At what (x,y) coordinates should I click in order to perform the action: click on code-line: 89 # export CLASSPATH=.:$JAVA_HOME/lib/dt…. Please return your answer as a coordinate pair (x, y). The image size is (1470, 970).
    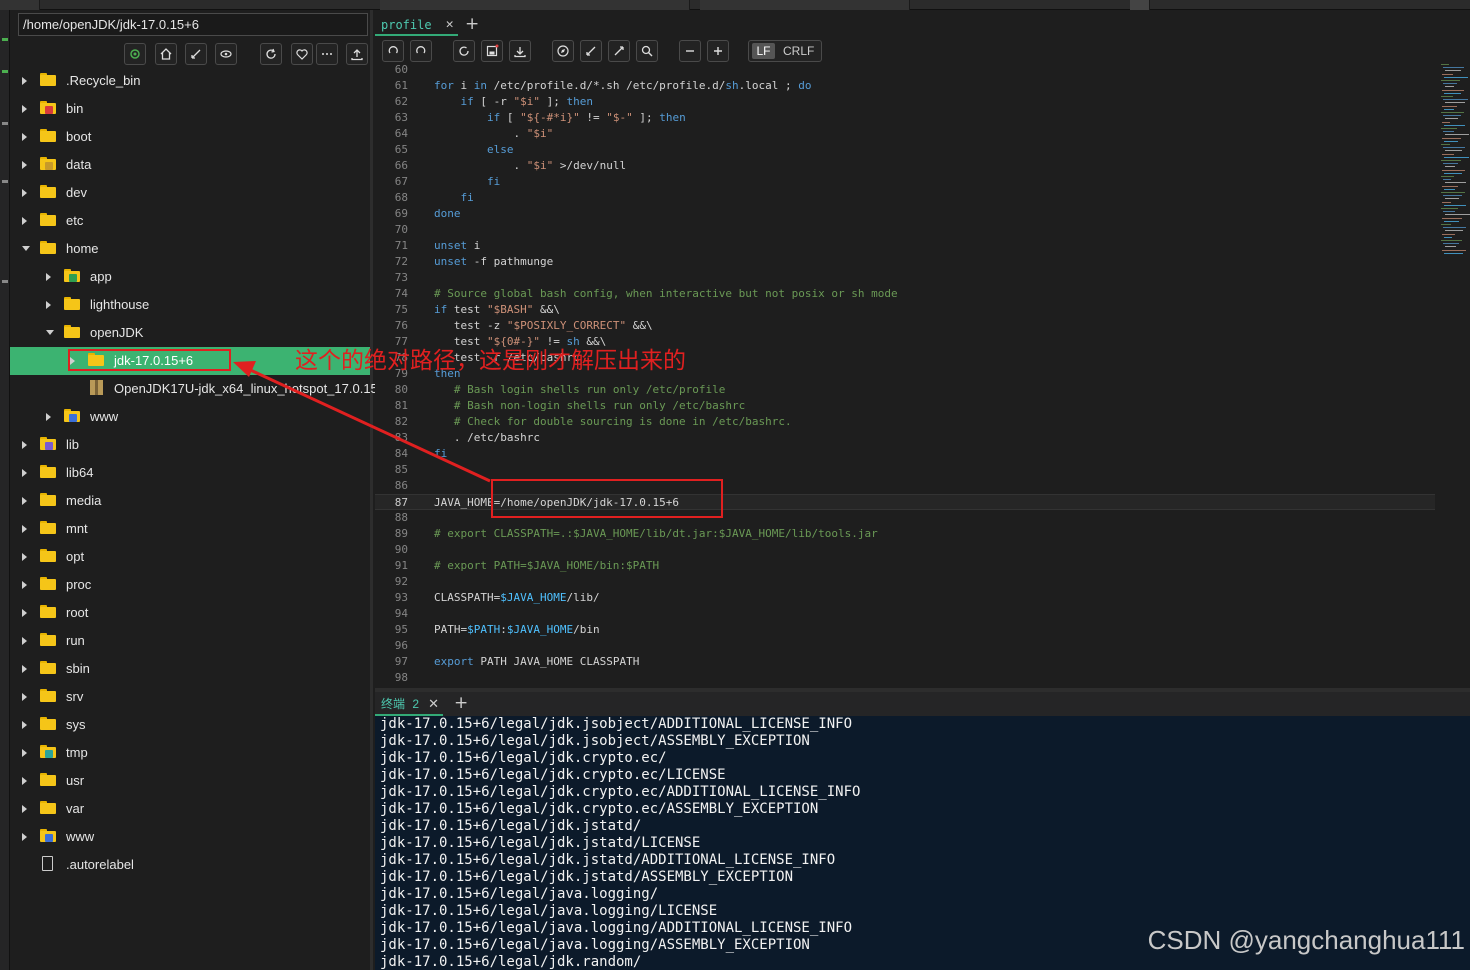
    Looking at the image, I should click on (905, 534).